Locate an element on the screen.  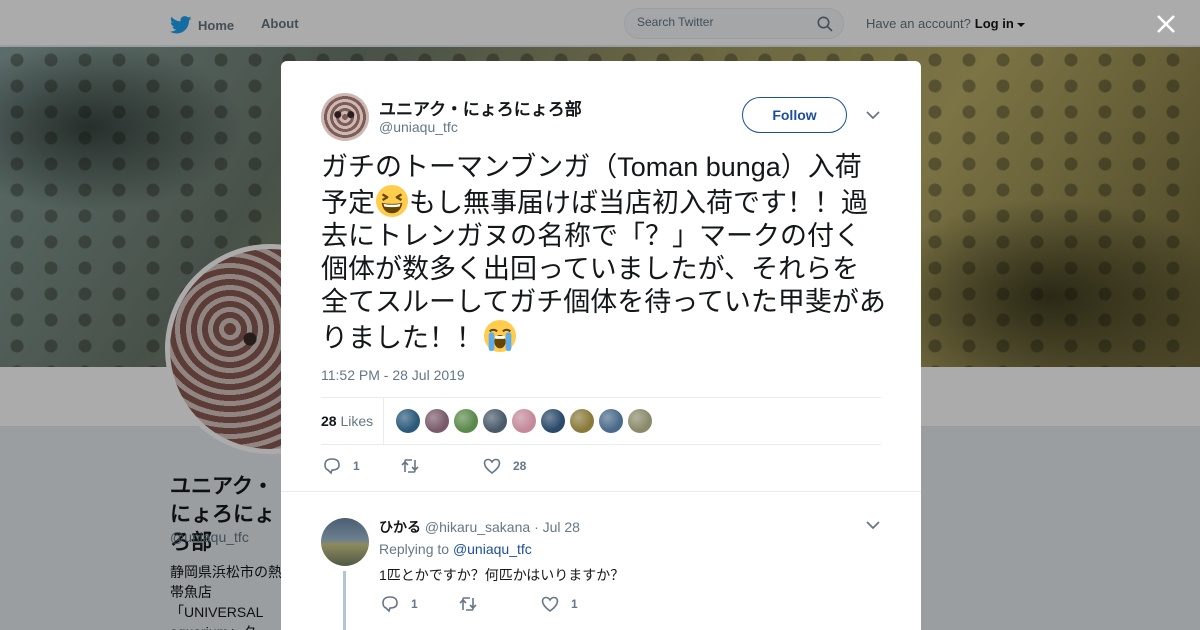
stat-separator is located at coordinates (383, 421).